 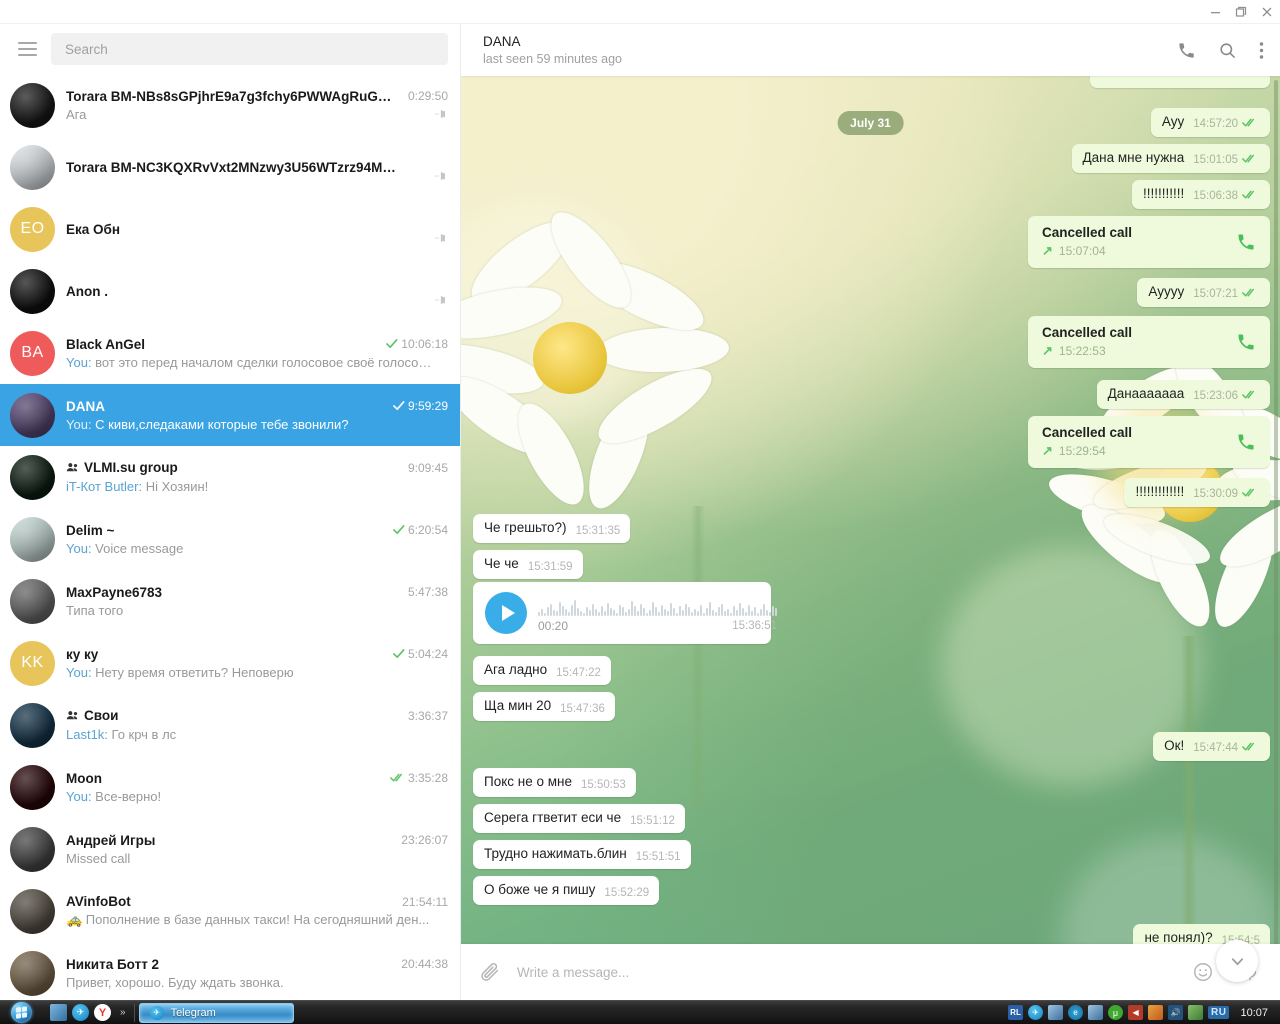 What do you see at coordinates (1201, 934) in the screenshot?
I see `message-bubble: не понял)?15:54:5` at bounding box center [1201, 934].